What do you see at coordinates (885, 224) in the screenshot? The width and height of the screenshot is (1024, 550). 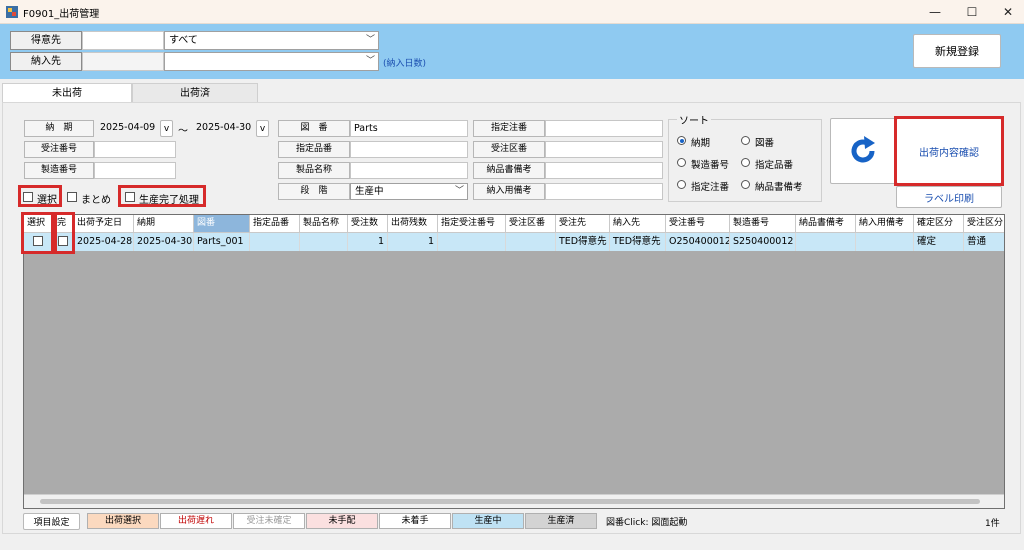 I see `col-delivery-remark: 納入用備考` at bounding box center [885, 224].